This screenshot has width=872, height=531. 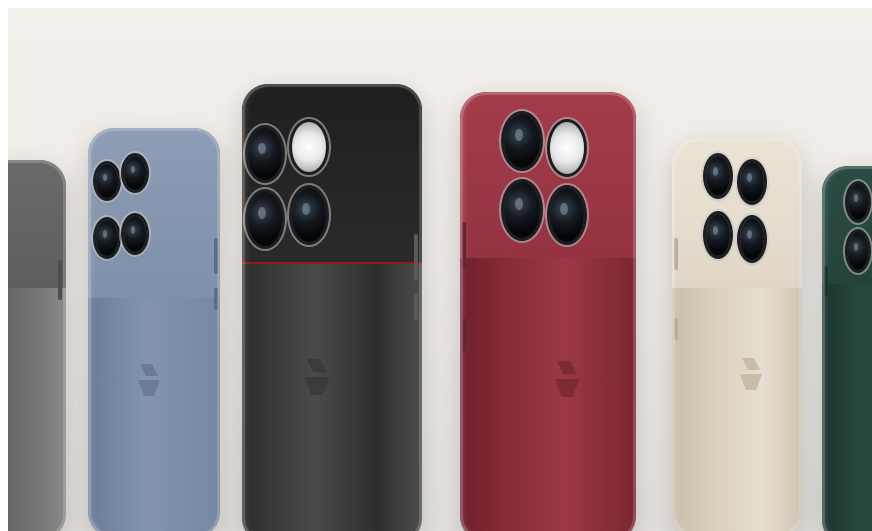 What do you see at coordinates (737, 334) in the screenshot?
I see `phone-champagne` at bounding box center [737, 334].